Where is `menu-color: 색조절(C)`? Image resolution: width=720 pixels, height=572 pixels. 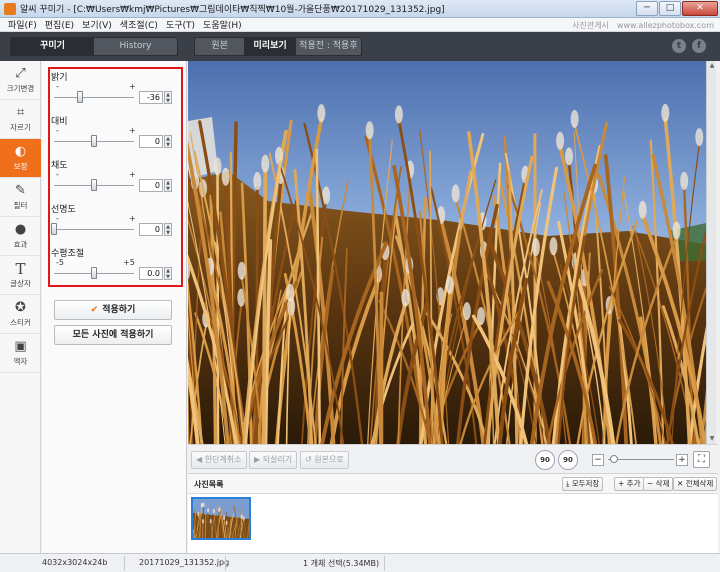 menu-color: 색조절(C) is located at coordinates (139, 24).